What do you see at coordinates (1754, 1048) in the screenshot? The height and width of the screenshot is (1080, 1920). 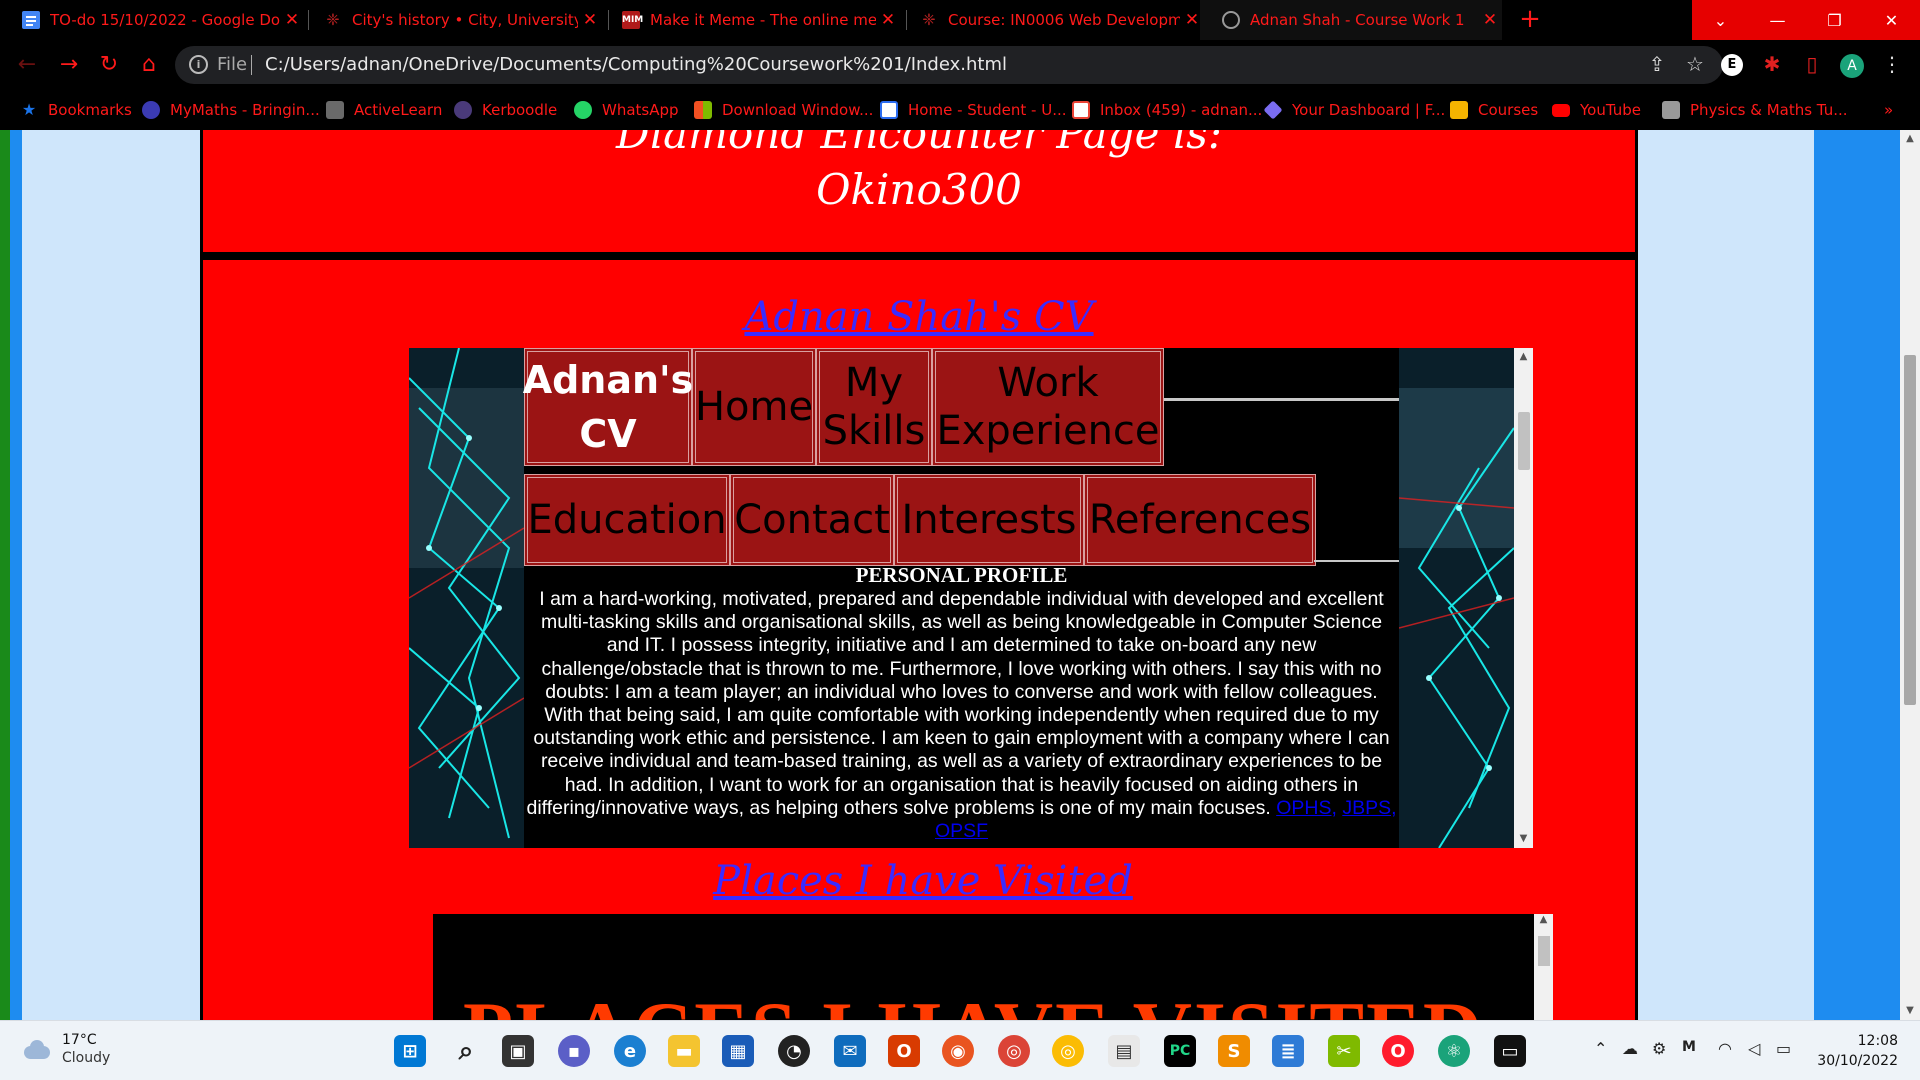 I see `speaker-icon: ◁` at bounding box center [1754, 1048].